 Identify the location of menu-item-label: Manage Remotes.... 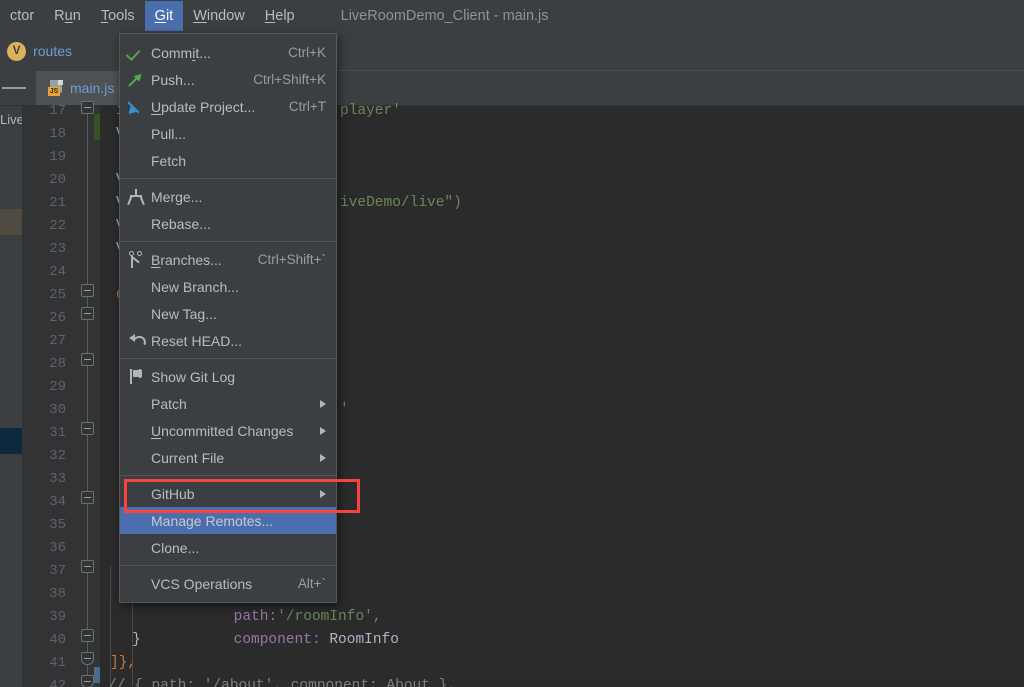
(212, 520).